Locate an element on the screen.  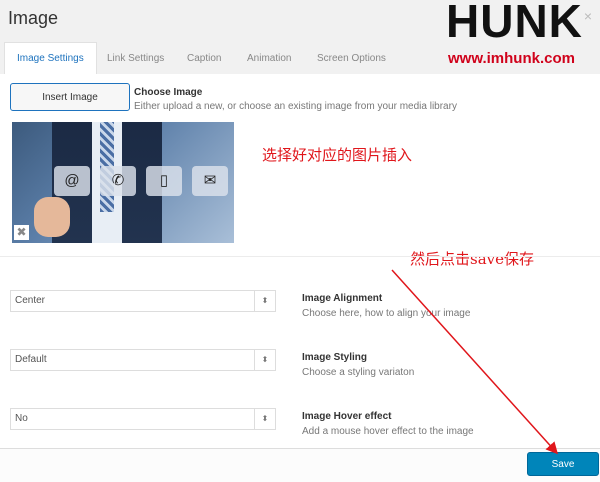
preview-hand is located at coordinates (52, 217).